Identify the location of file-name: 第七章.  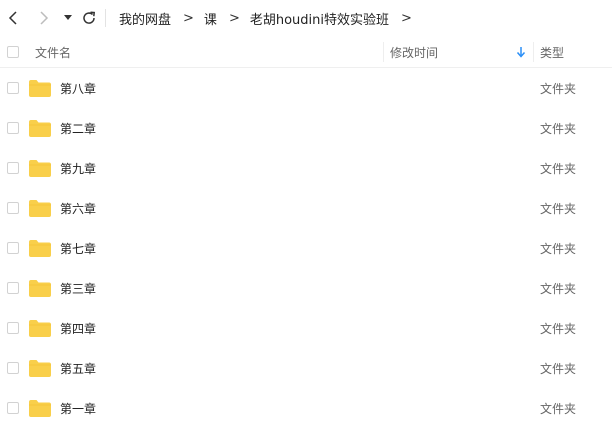
(78, 248).